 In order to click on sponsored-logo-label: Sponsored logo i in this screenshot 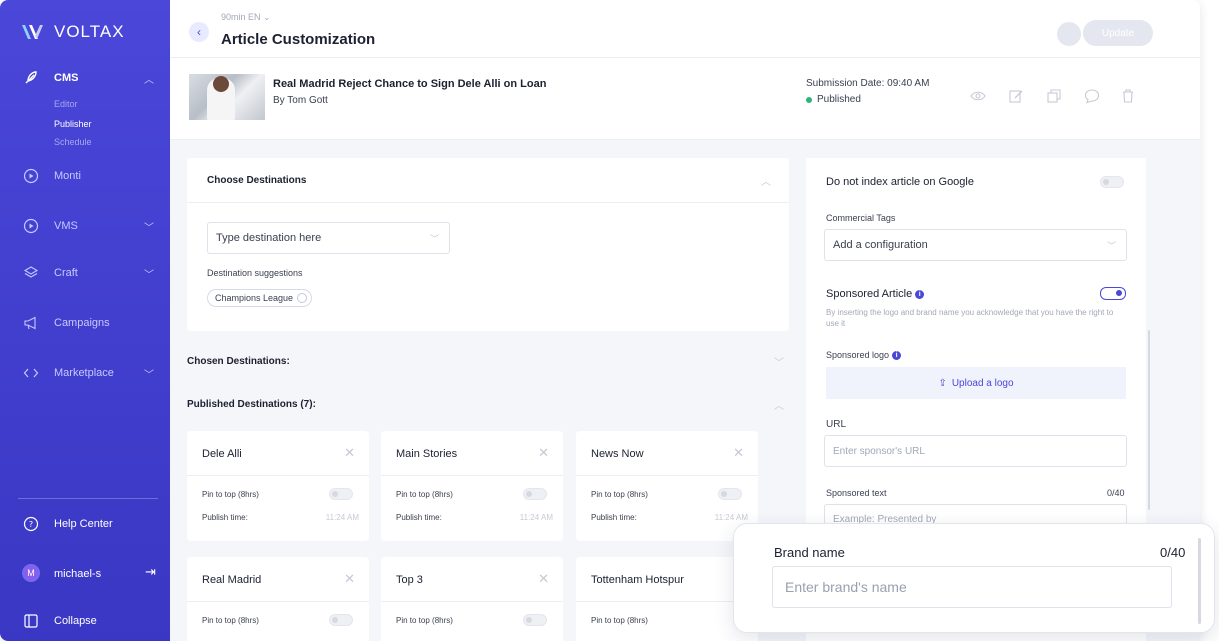, I will do `click(864, 355)`.